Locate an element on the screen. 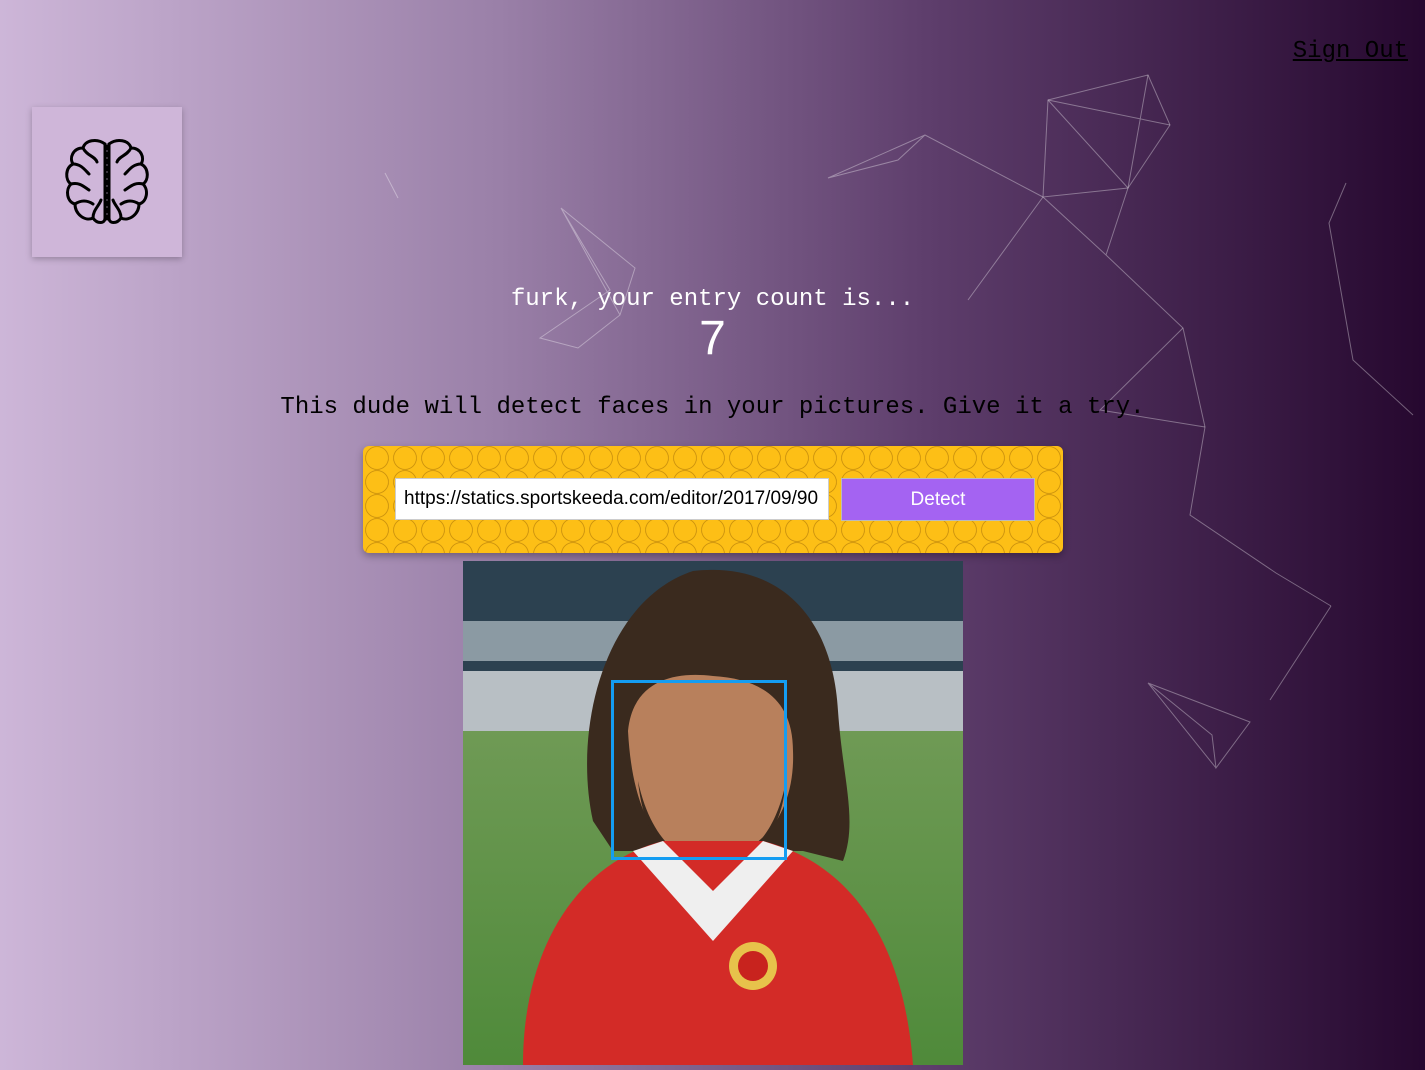  logo-card is located at coordinates (107, 182).